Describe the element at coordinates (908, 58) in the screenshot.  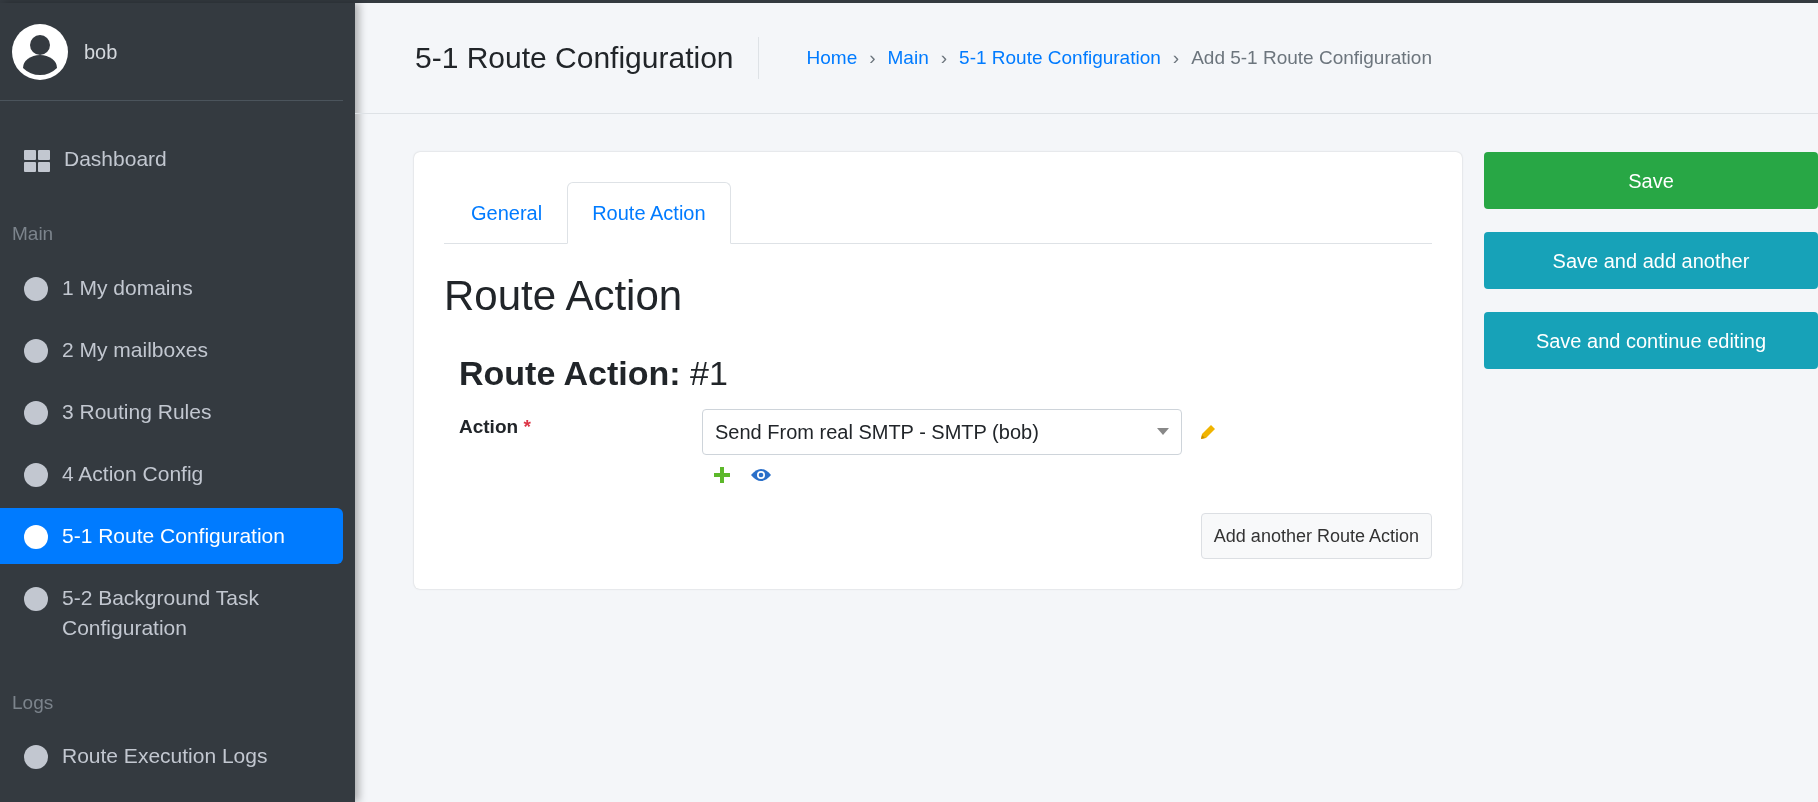
I see `breadcrumb-link: Main` at that location.